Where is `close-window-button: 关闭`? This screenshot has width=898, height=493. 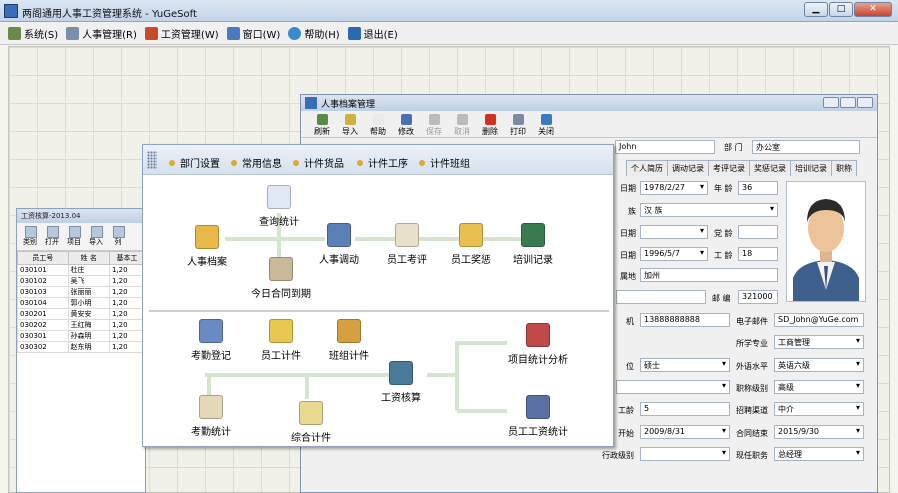 close-window-button: 关闭 is located at coordinates (546, 124).